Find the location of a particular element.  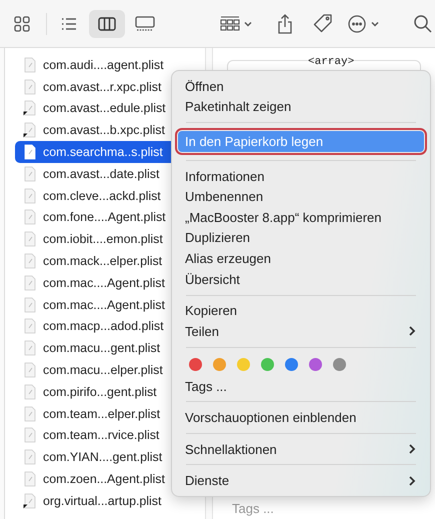

columns-view-button is located at coordinates (107, 24).